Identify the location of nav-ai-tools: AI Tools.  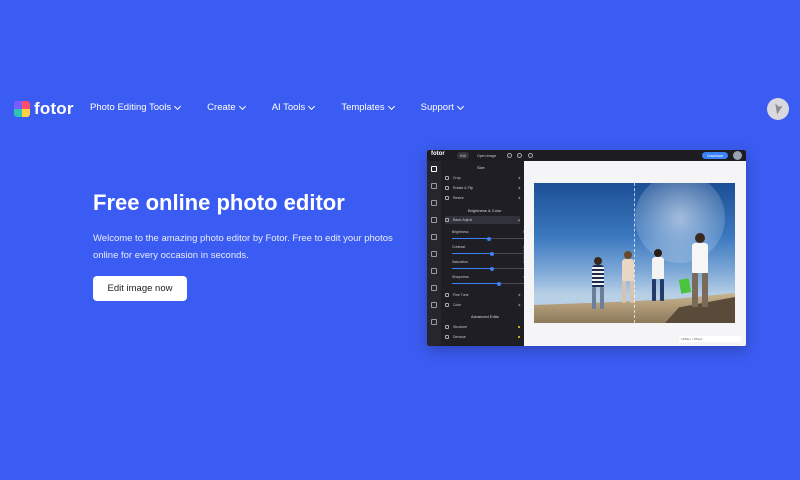
(294, 107).